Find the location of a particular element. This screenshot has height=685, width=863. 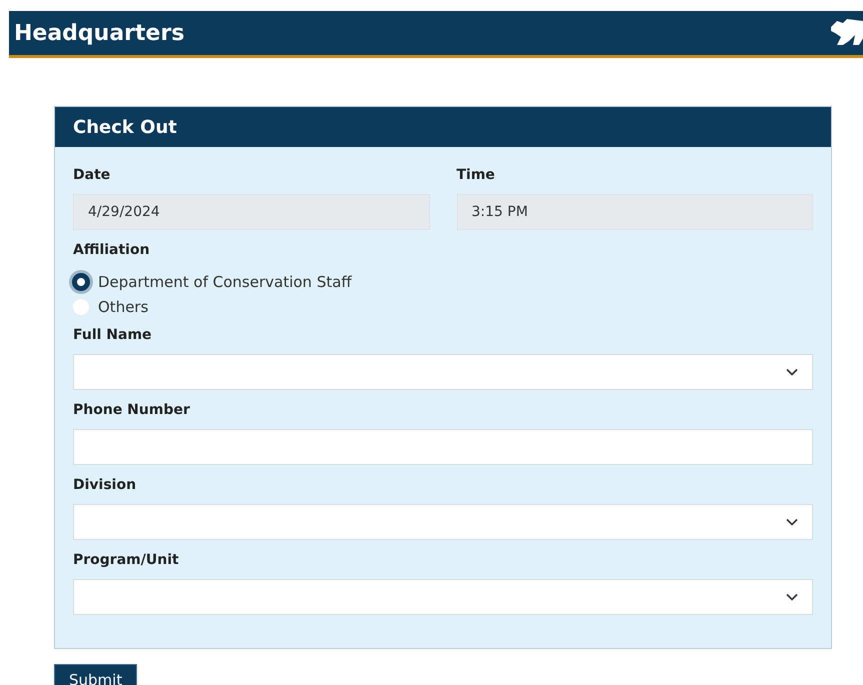

field-label: Full Name is located at coordinates (113, 335).